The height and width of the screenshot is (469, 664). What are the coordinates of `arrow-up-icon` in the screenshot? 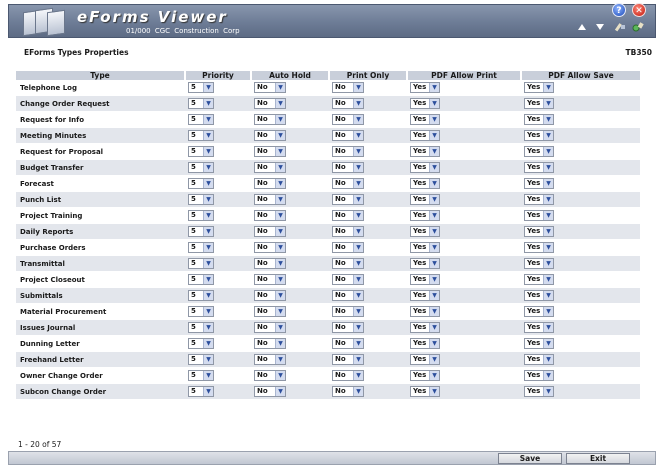 It's located at (582, 27).